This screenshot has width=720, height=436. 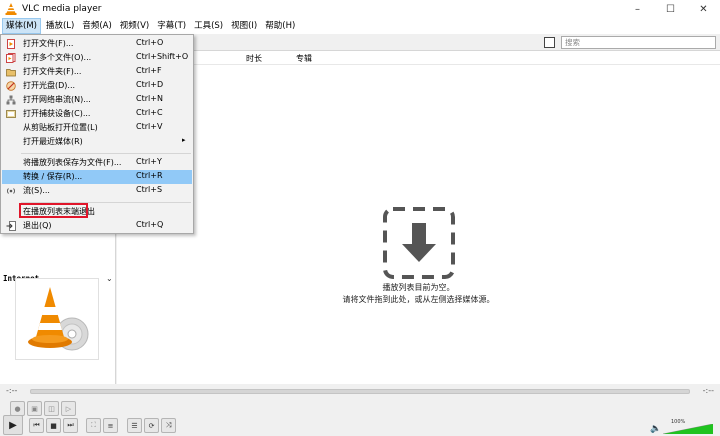 What do you see at coordinates (670, 9) in the screenshot?
I see `maximize-button: ☐` at bounding box center [670, 9].